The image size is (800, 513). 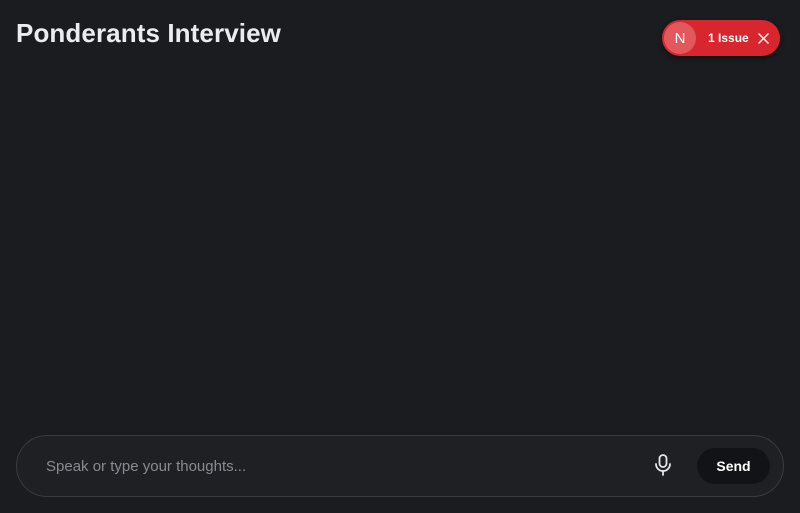 What do you see at coordinates (733, 466) in the screenshot?
I see `send-button: Send` at bounding box center [733, 466].